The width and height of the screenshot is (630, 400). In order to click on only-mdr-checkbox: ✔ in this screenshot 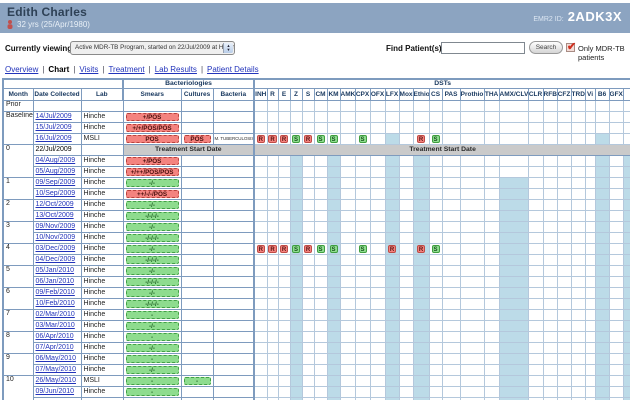, I will do `click(571, 47)`.